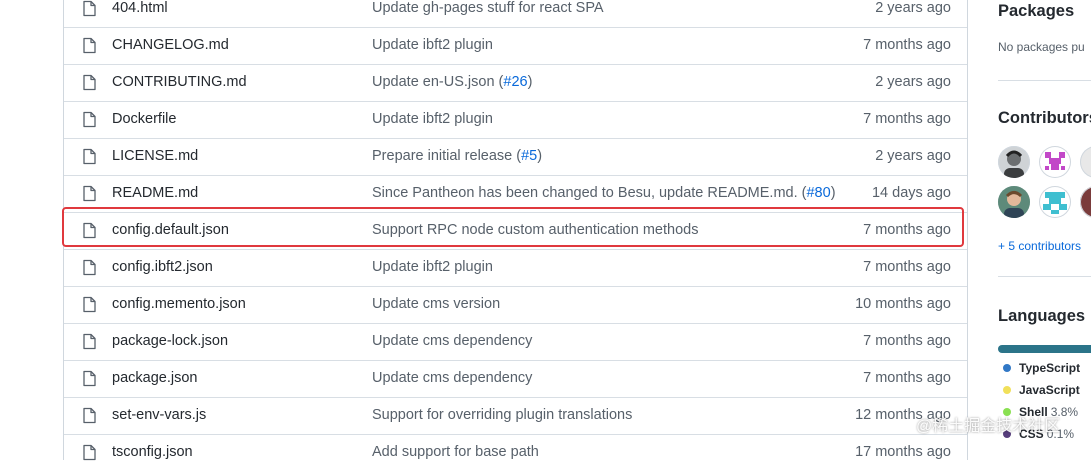 The image size is (1091, 471). Describe the element at coordinates (1049, 390) in the screenshot. I see `language-name: JavaScript` at that location.